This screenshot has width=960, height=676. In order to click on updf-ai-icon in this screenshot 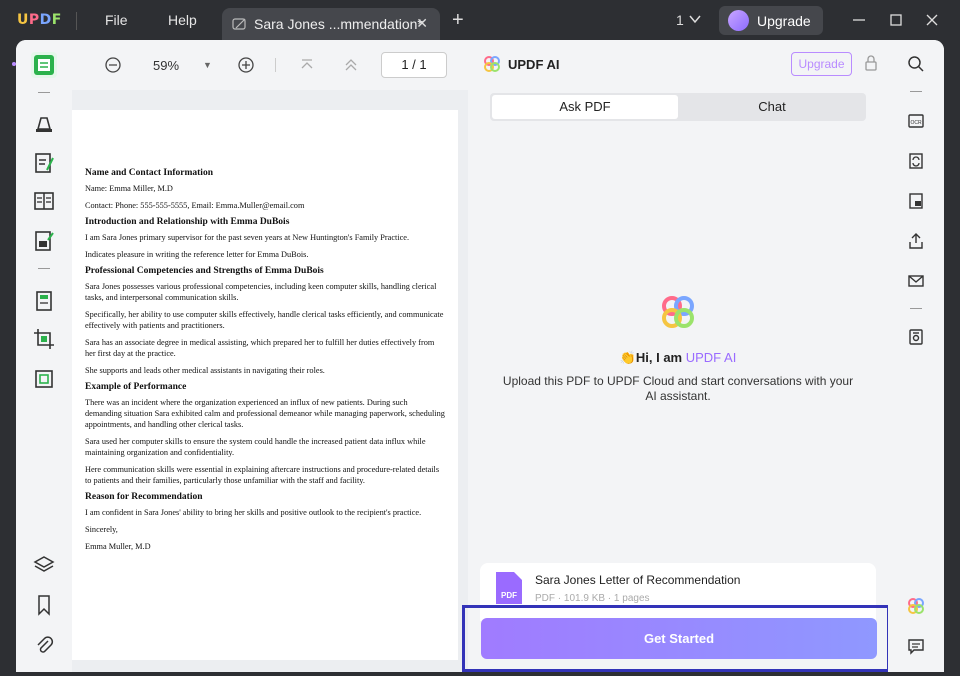, I will do `click(916, 606)`.